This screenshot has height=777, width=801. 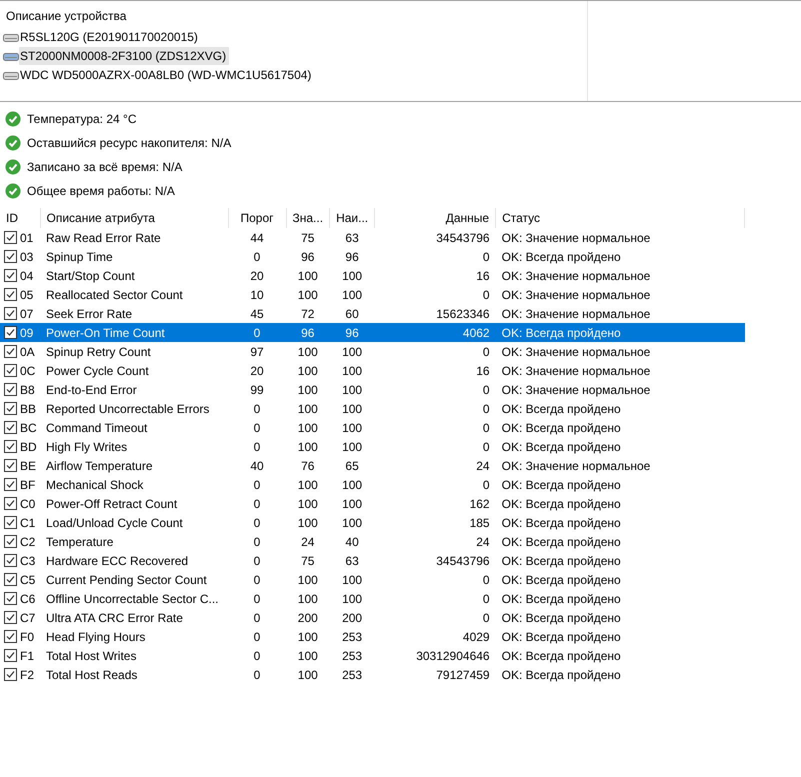 I want to click on table-cell-text: OK: Значение нормальное, so click(x=576, y=466).